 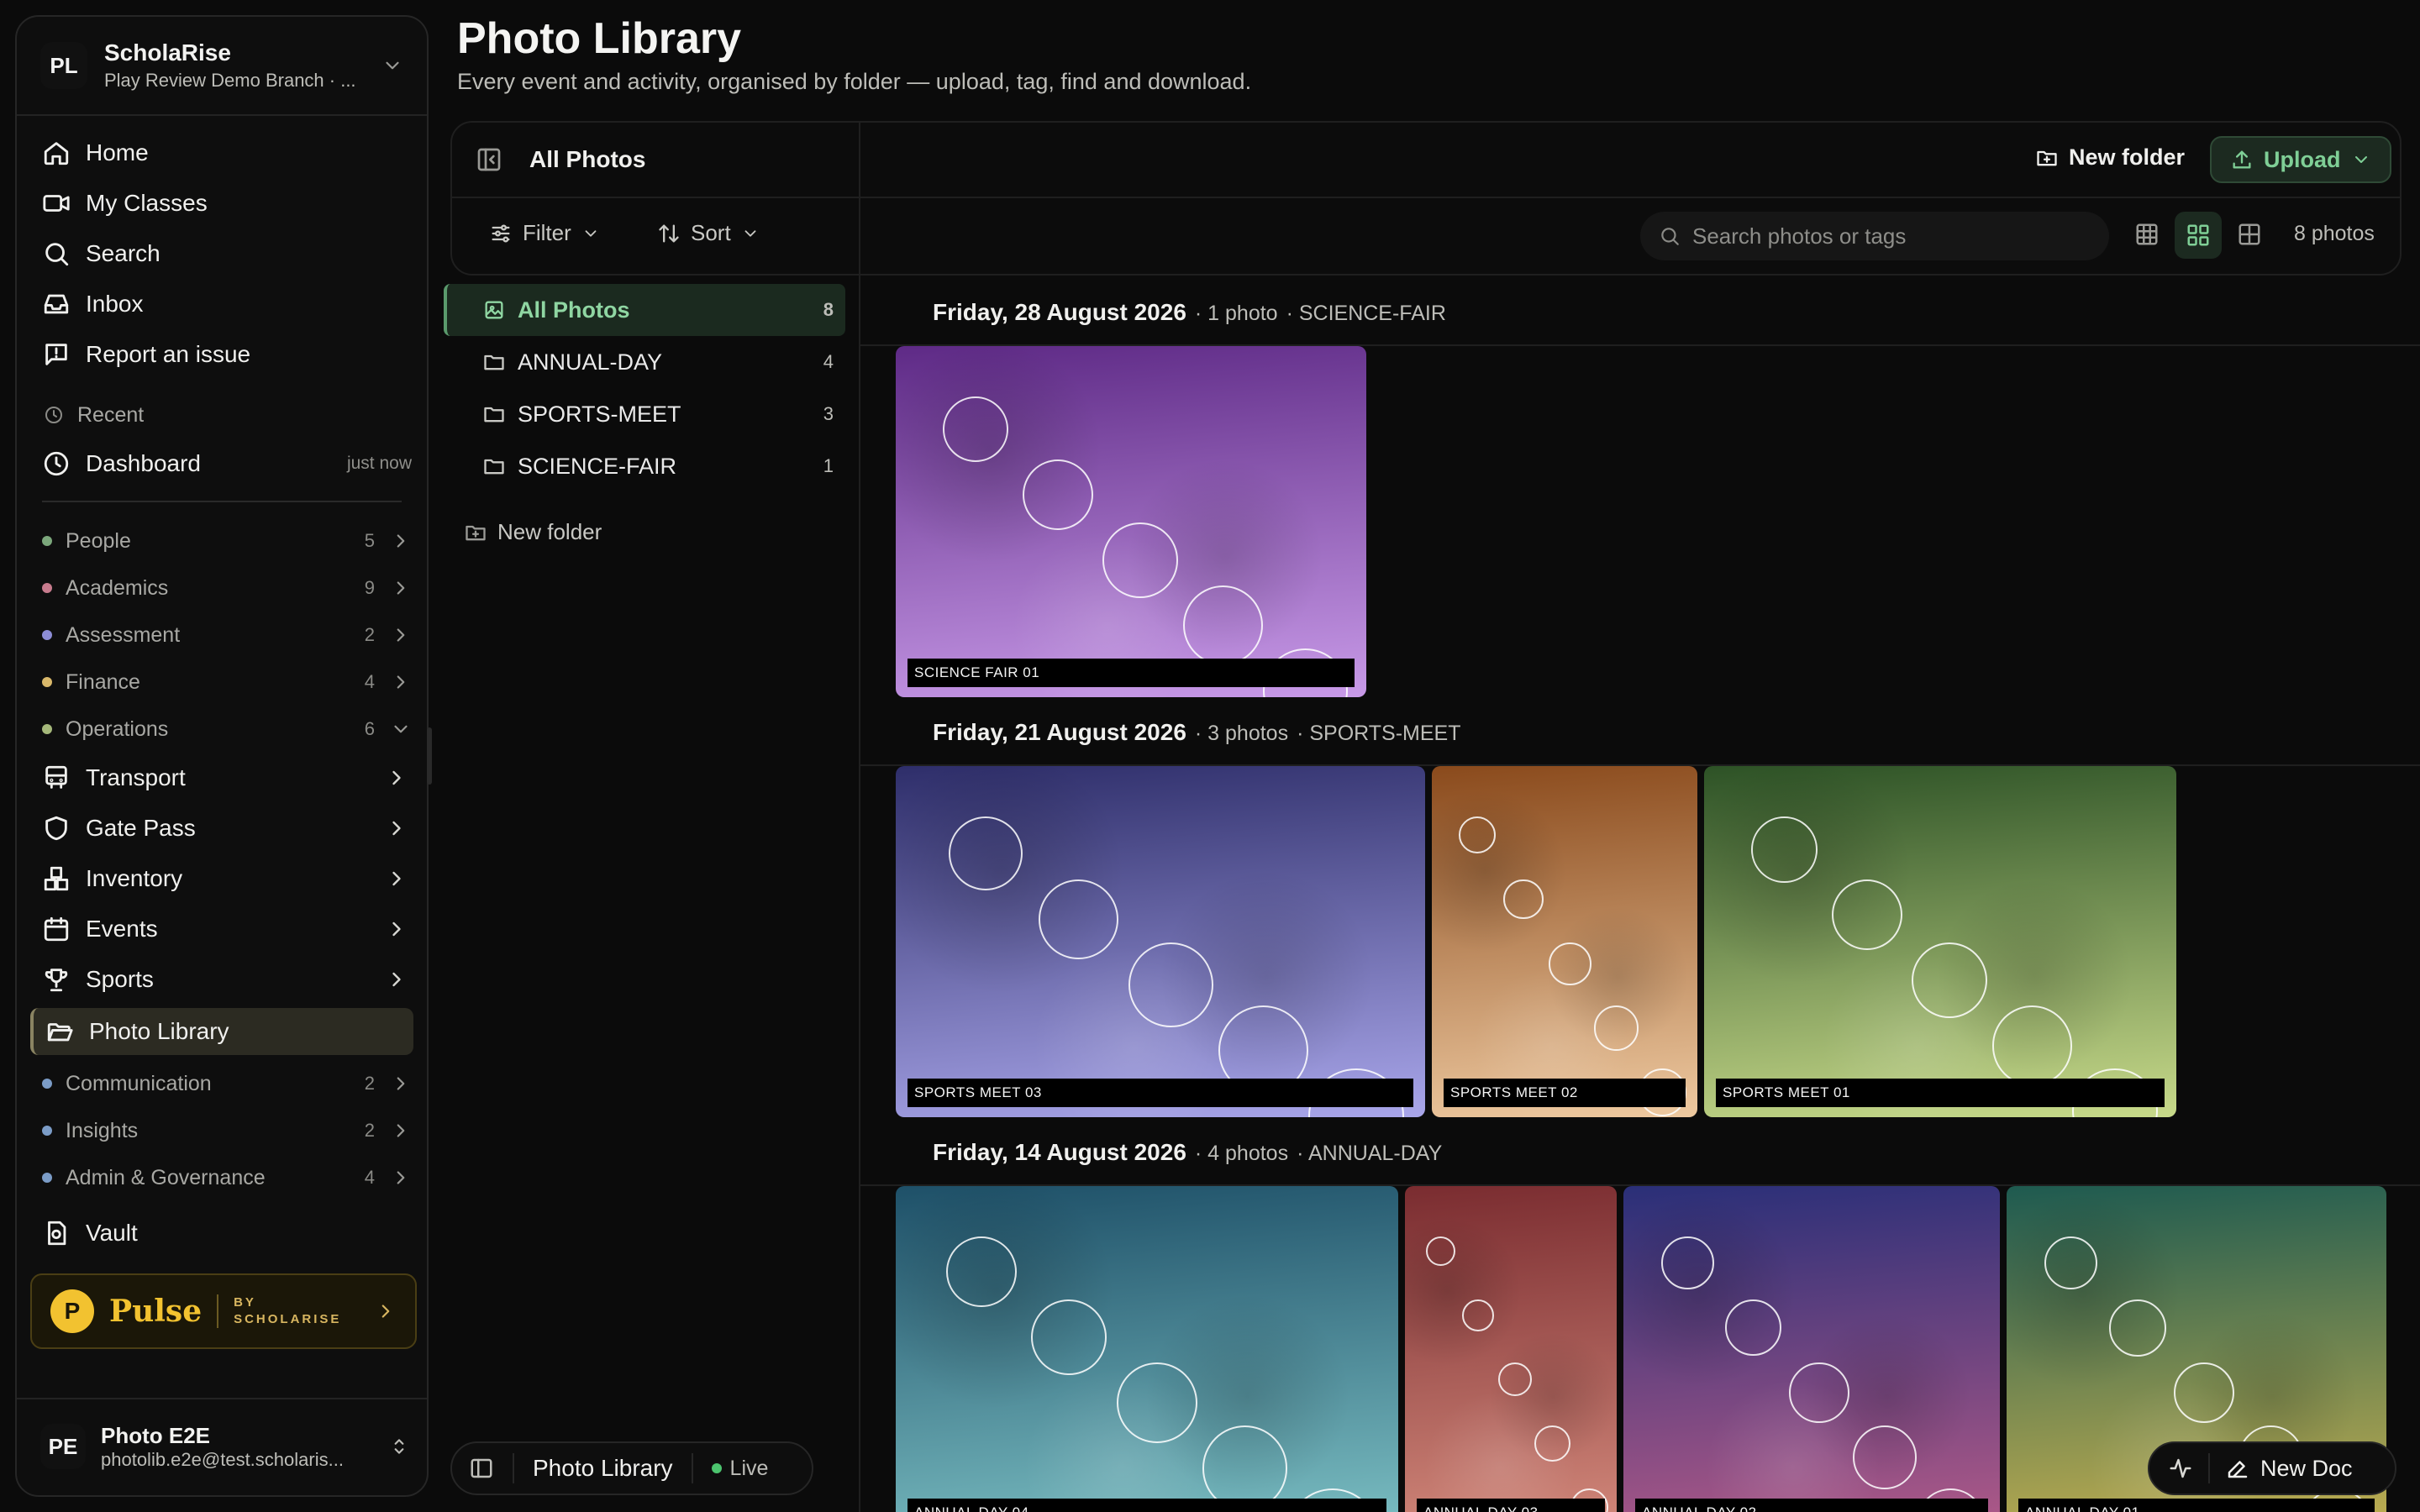 I want to click on photo-tile: ANNUAL DAY 02, so click(x=1811, y=1349).